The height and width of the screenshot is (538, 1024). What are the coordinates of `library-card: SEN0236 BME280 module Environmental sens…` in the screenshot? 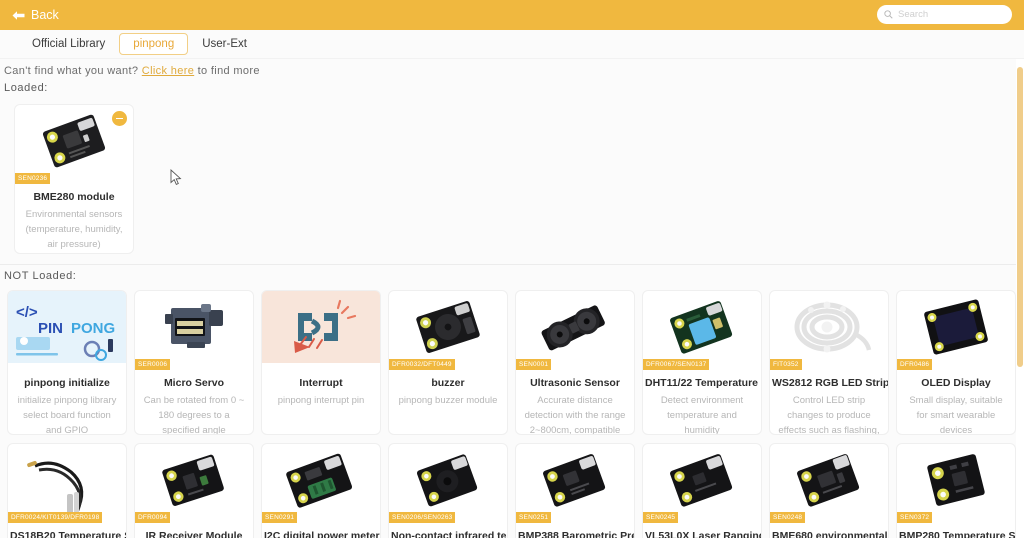 It's located at (74, 179).